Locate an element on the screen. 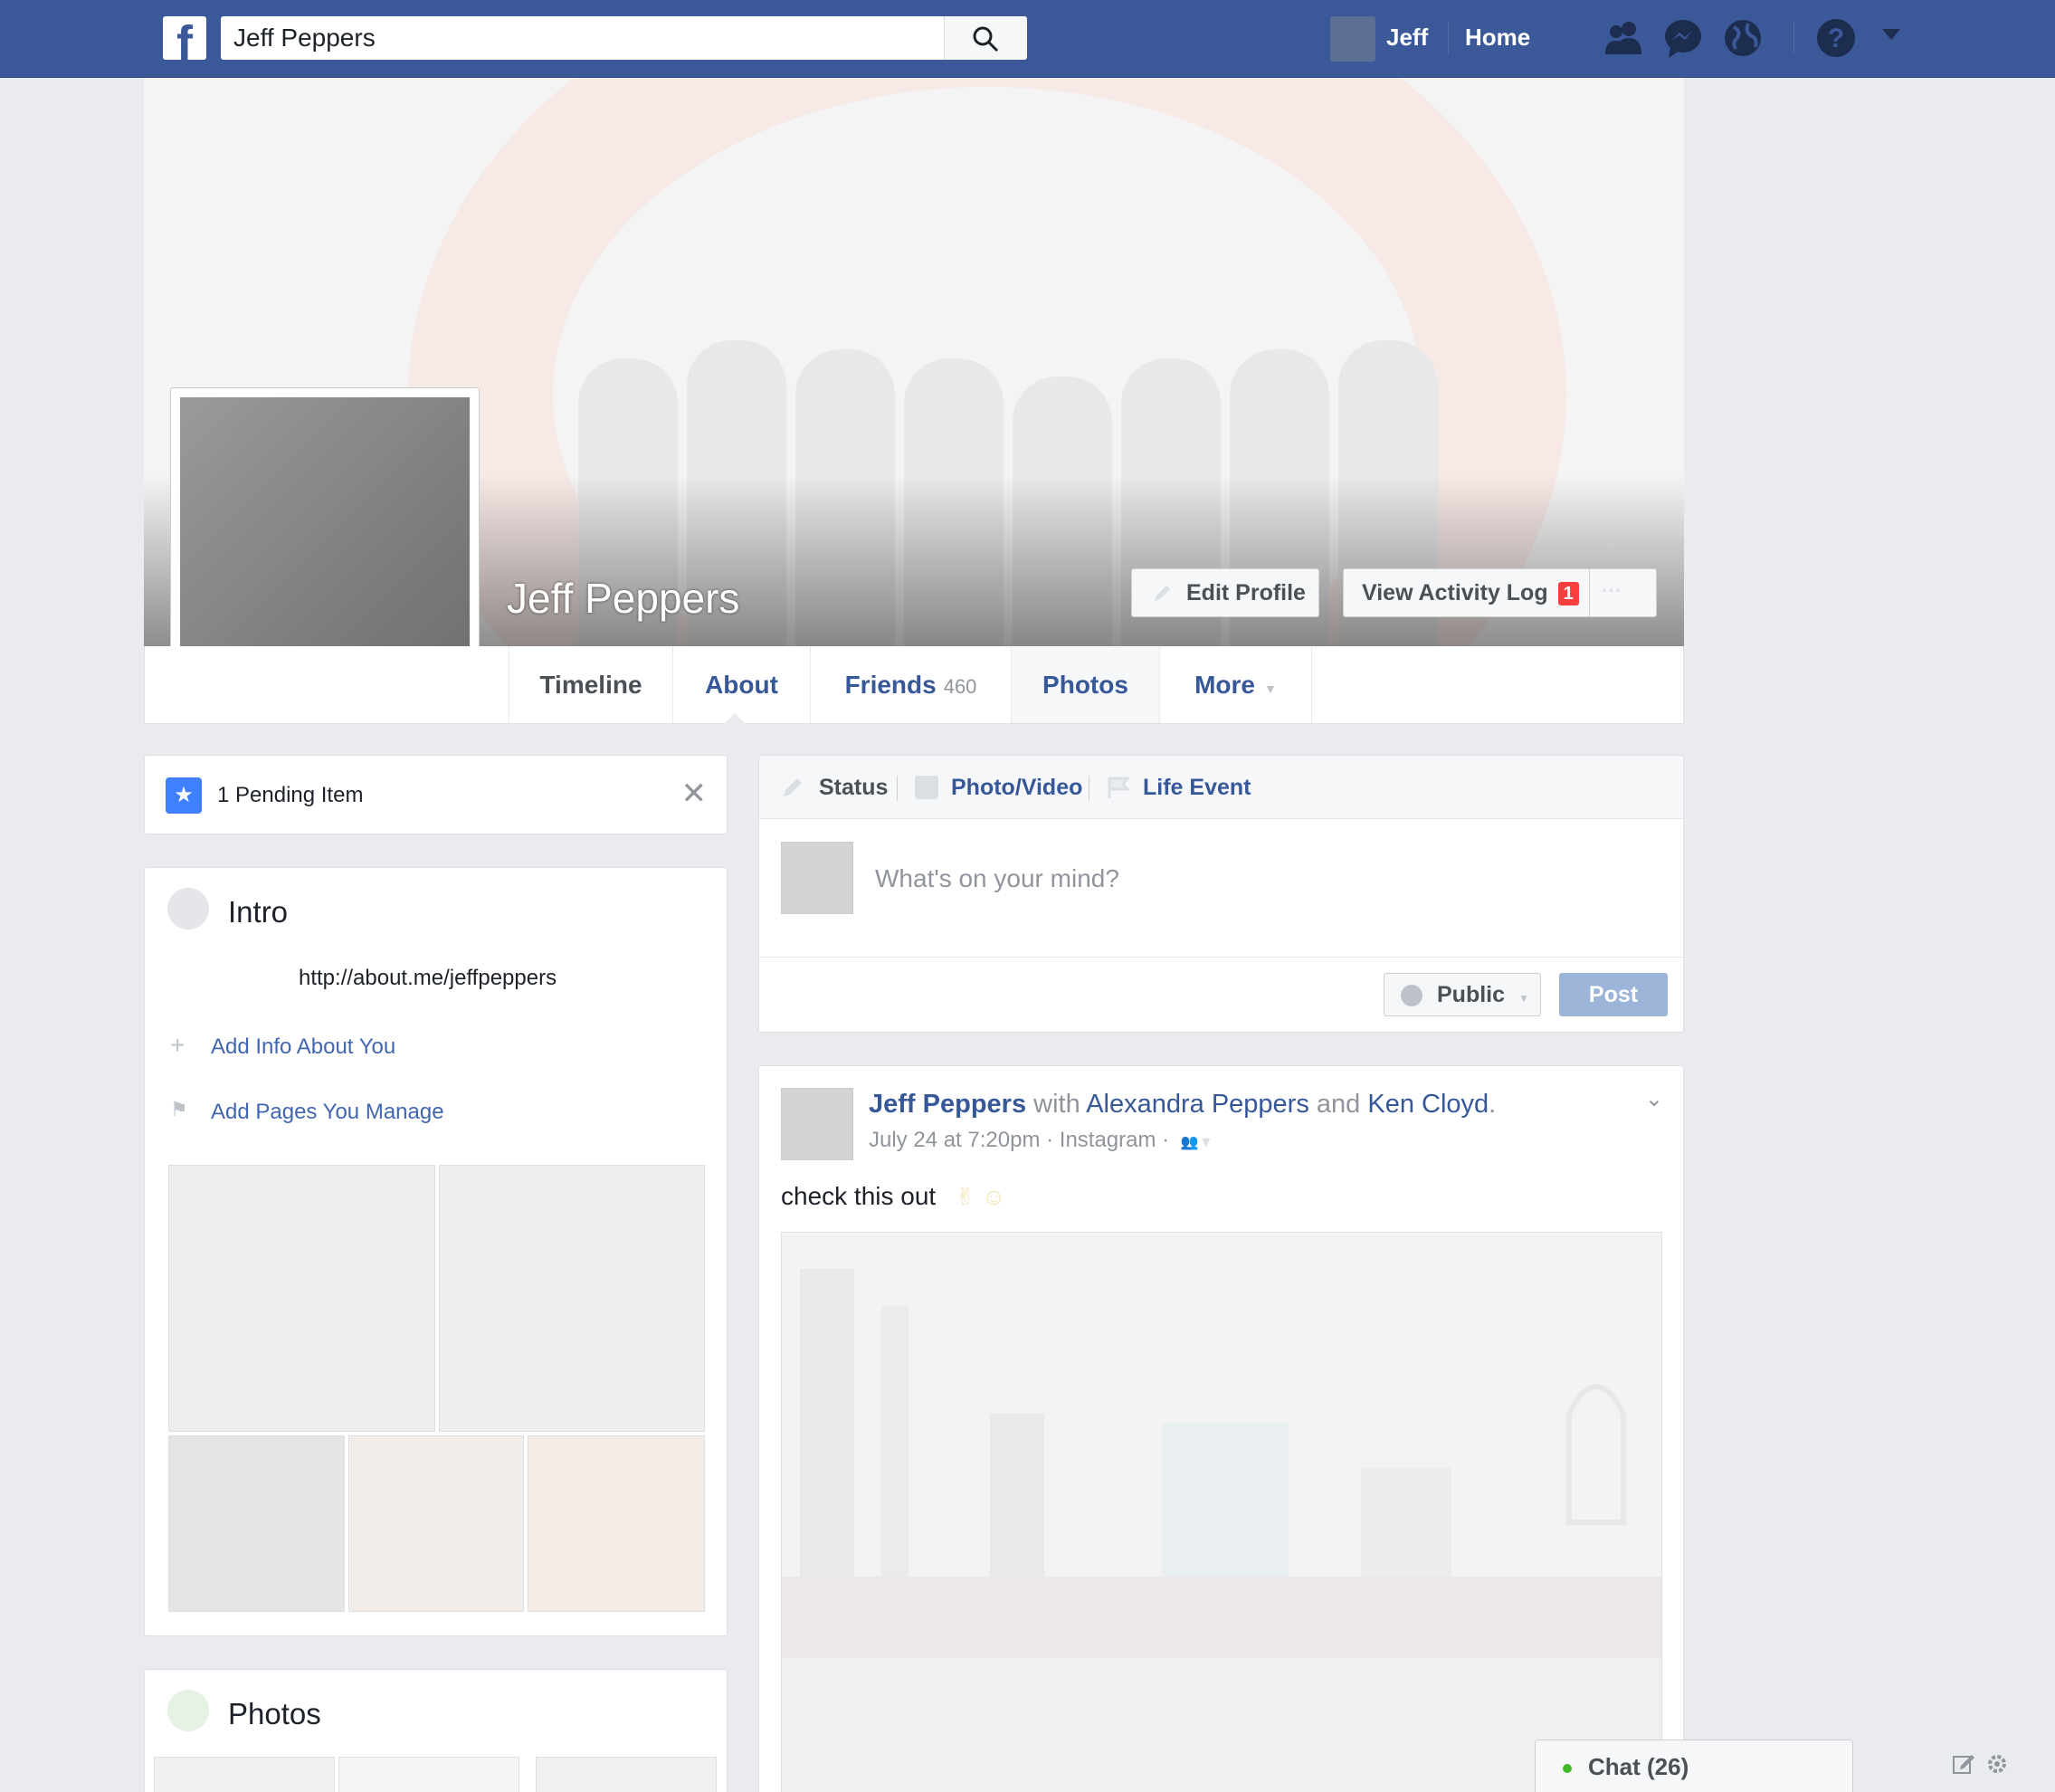 The image size is (2055, 1792). tab-more: More ▼ is located at coordinates (1236, 684).